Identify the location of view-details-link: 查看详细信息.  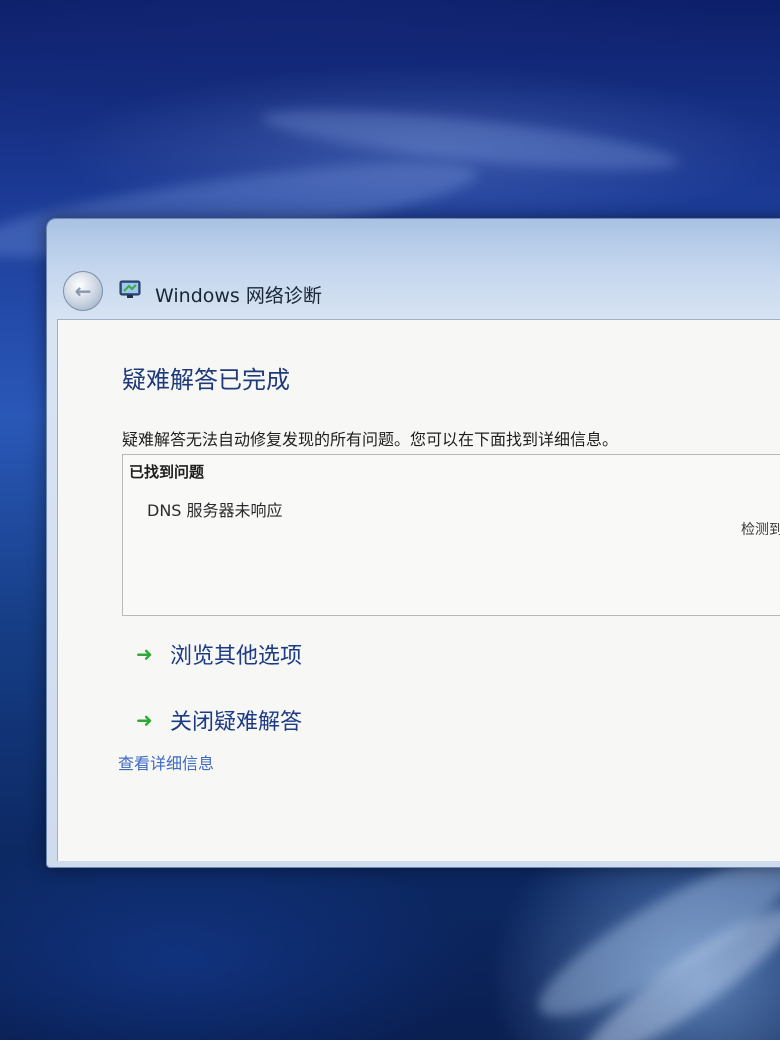
(166, 762).